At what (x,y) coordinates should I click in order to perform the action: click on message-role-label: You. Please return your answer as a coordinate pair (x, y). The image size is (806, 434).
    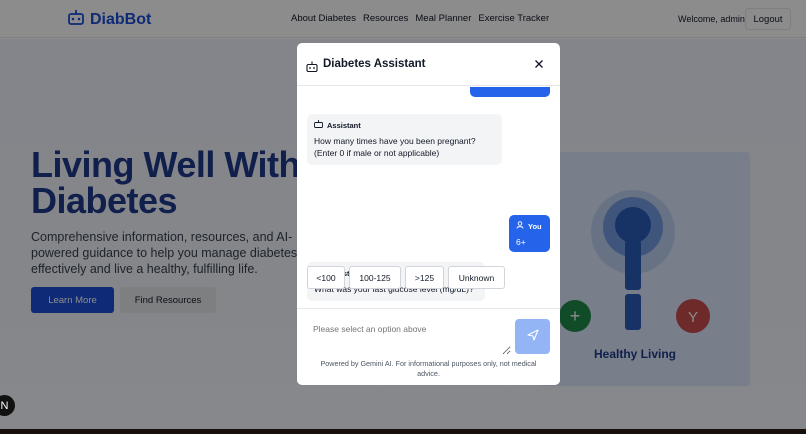
    Looking at the image, I should click on (535, 226).